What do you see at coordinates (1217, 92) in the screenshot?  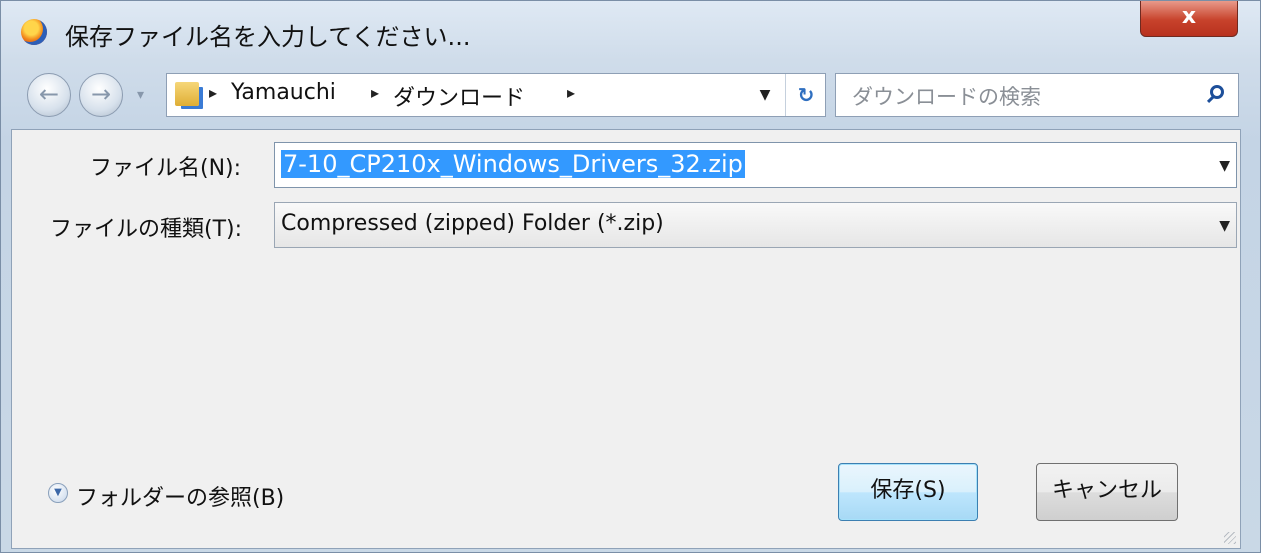 I see `search-icon` at bounding box center [1217, 92].